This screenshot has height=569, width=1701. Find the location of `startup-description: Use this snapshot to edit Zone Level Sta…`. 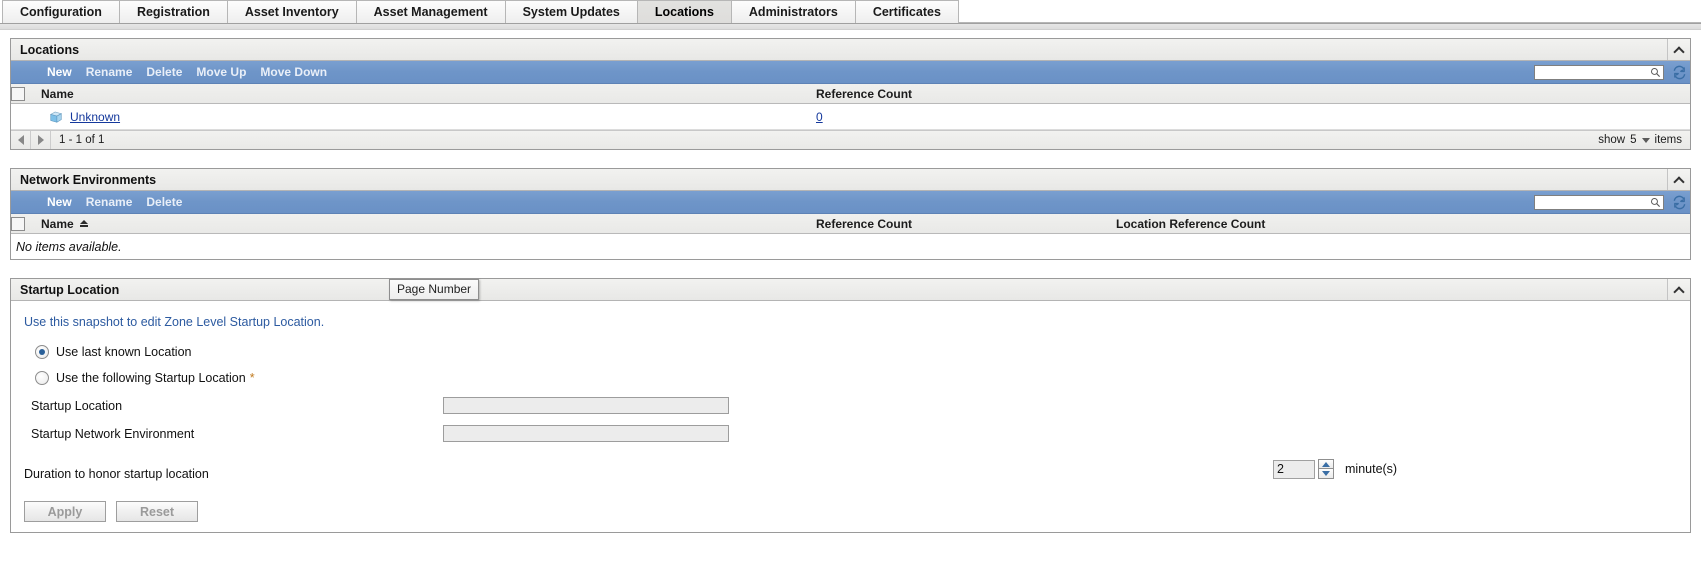

startup-description: Use this snapshot to edit Zone Level Sta… is located at coordinates (174, 322).